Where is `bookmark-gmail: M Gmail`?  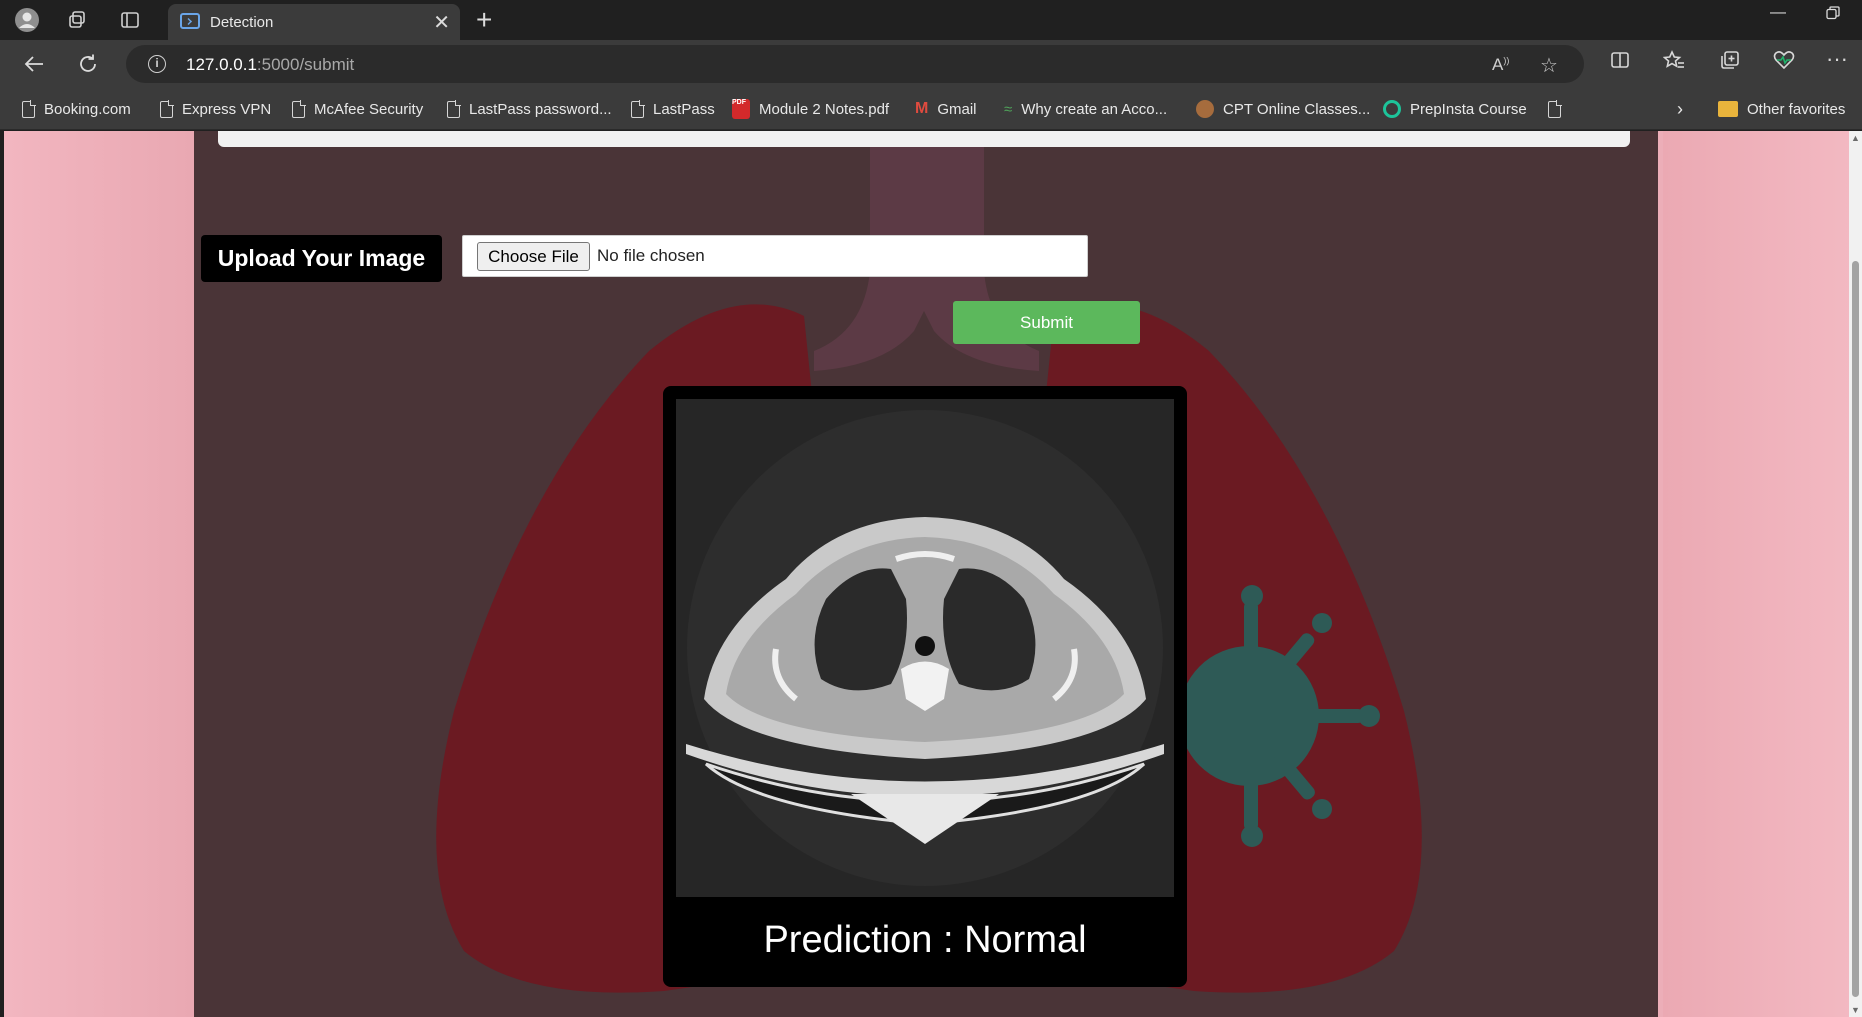
bookmark-gmail: M Gmail is located at coordinates (946, 109).